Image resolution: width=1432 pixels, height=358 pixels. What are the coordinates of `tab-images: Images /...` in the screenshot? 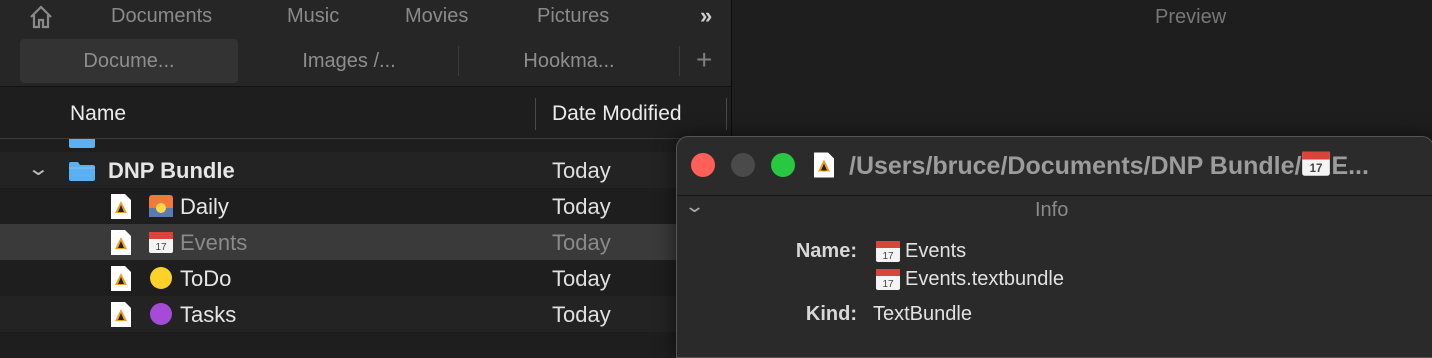 It's located at (349, 61).